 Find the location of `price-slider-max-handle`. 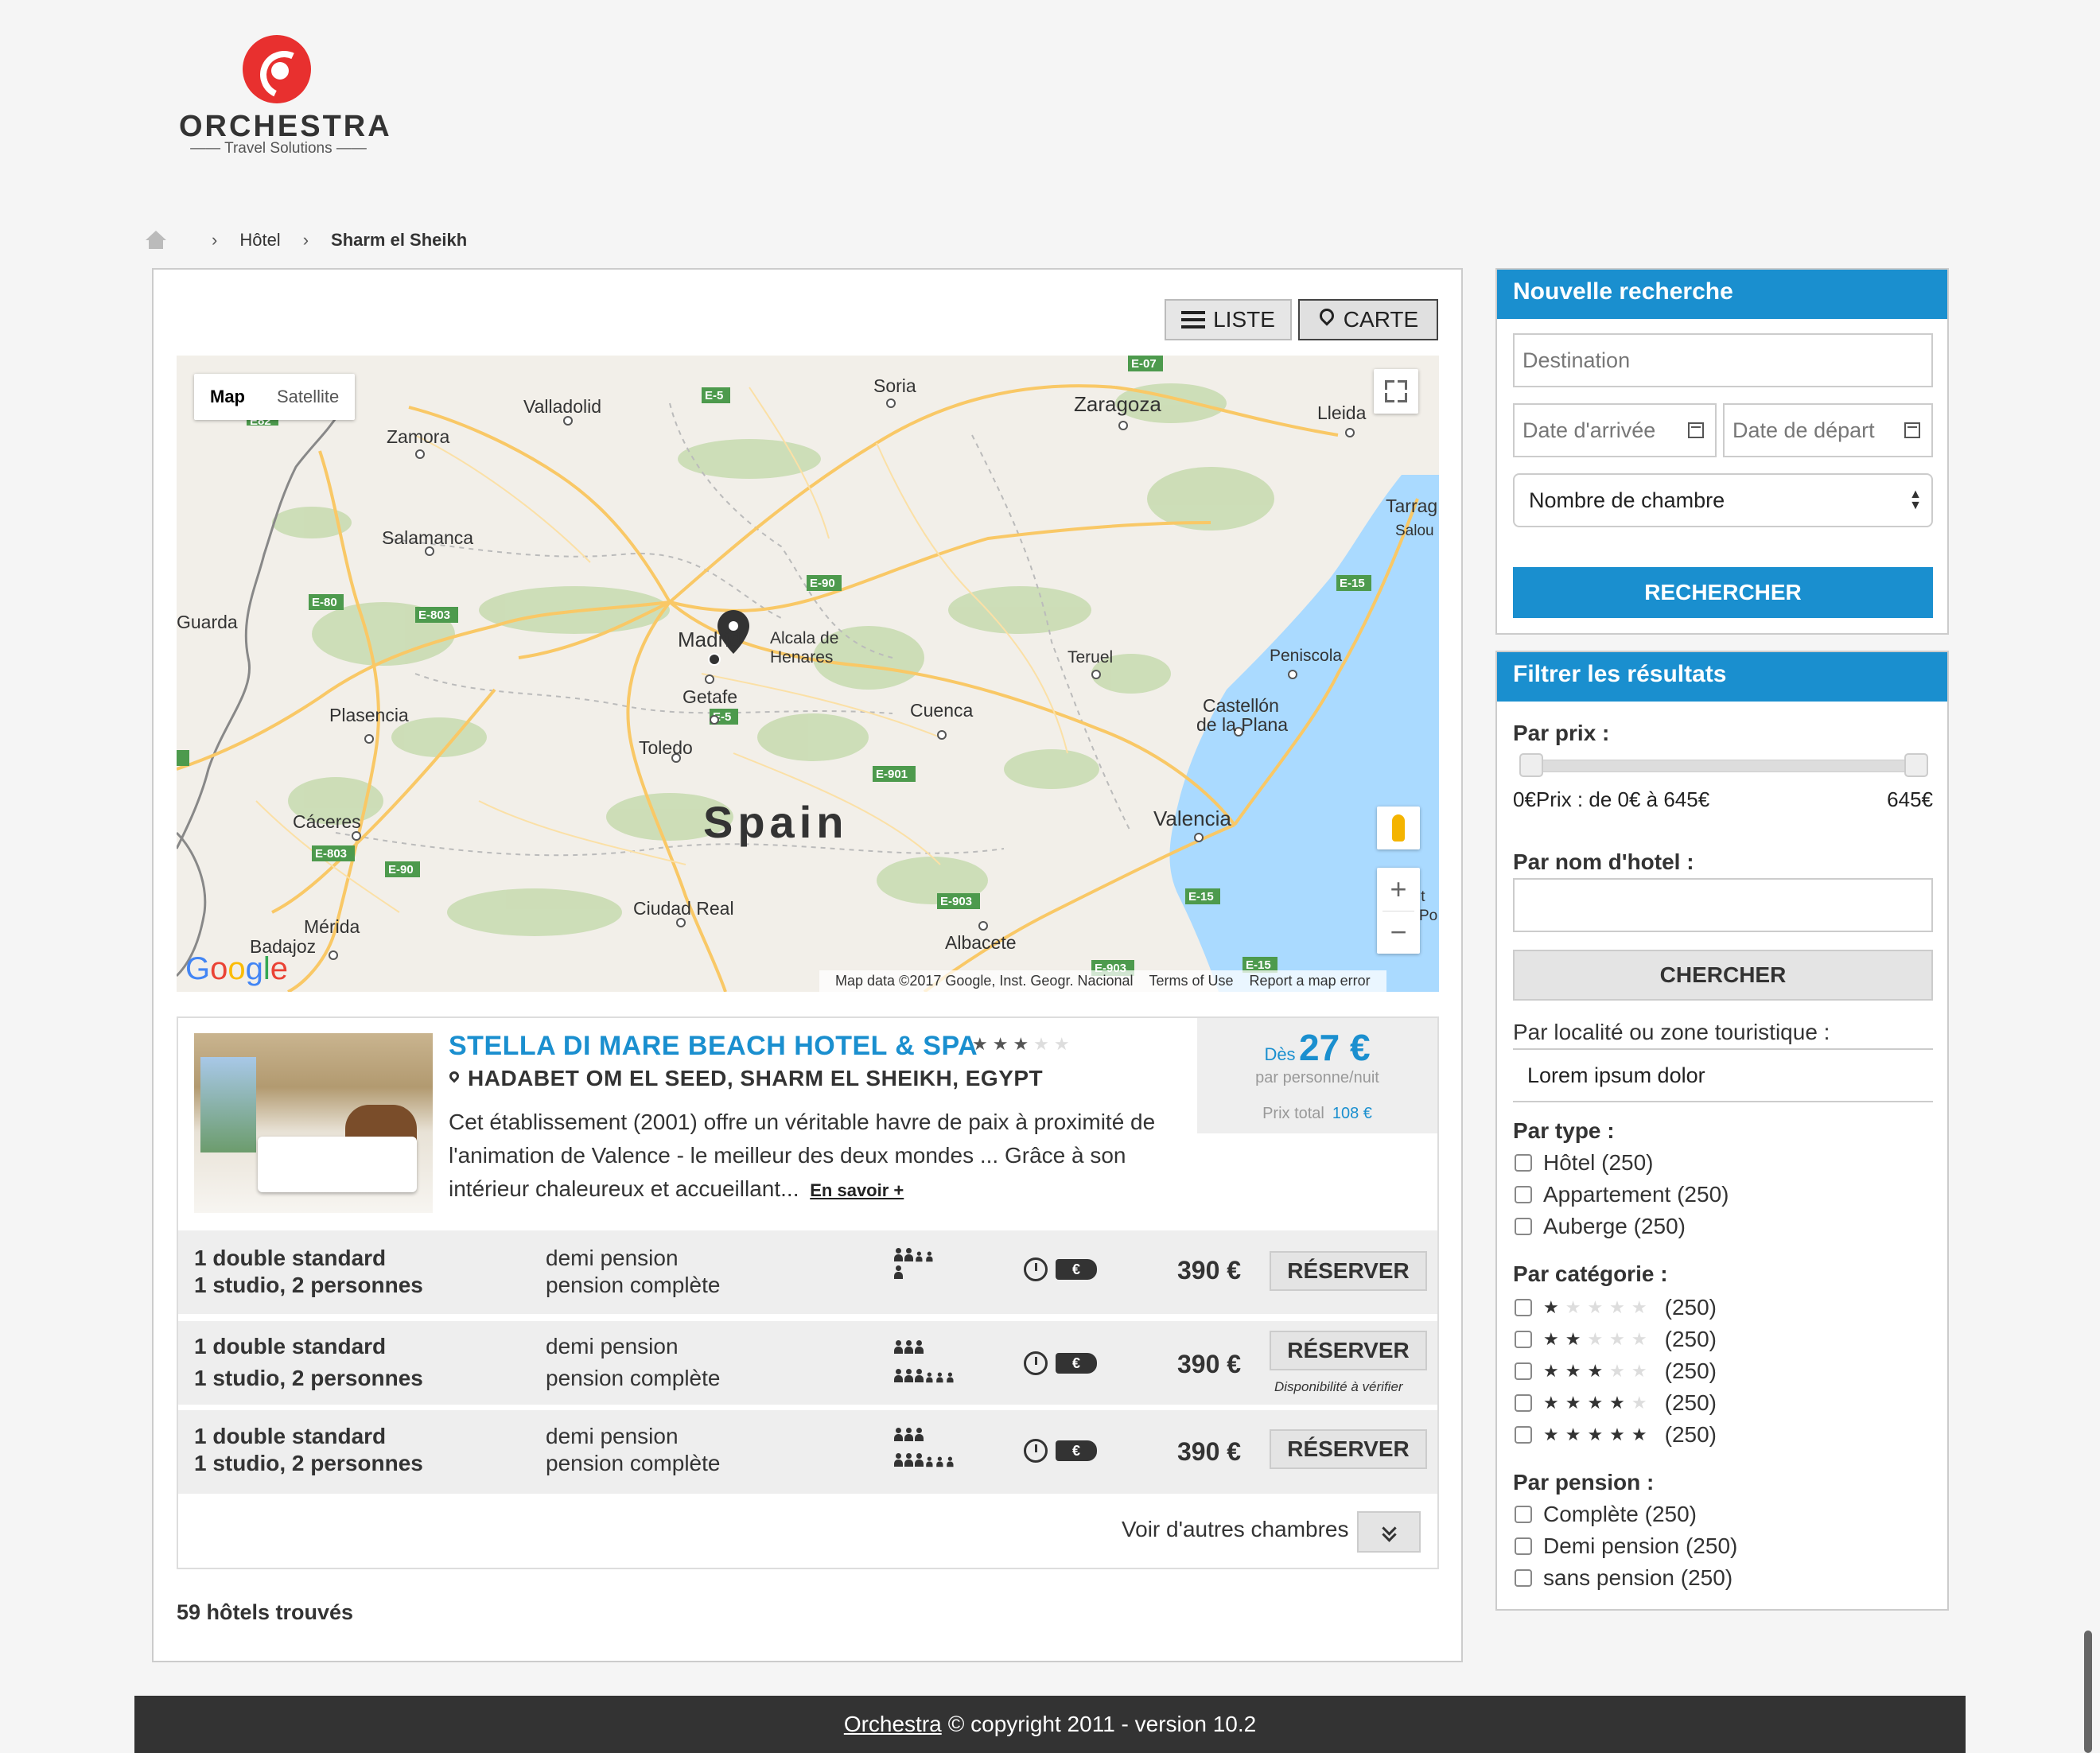

price-slider-max-handle is located at coordinates (1916, 765).